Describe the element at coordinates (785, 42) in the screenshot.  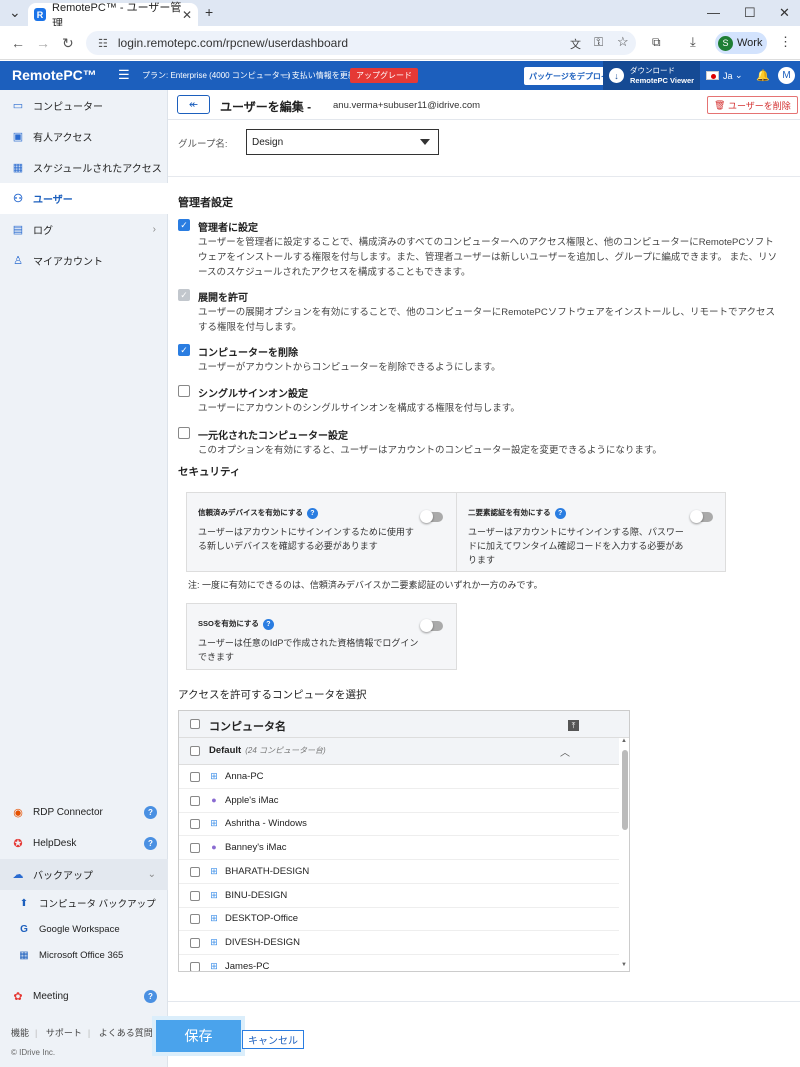
I see `browser-menu-icon: ⋮` at that location.